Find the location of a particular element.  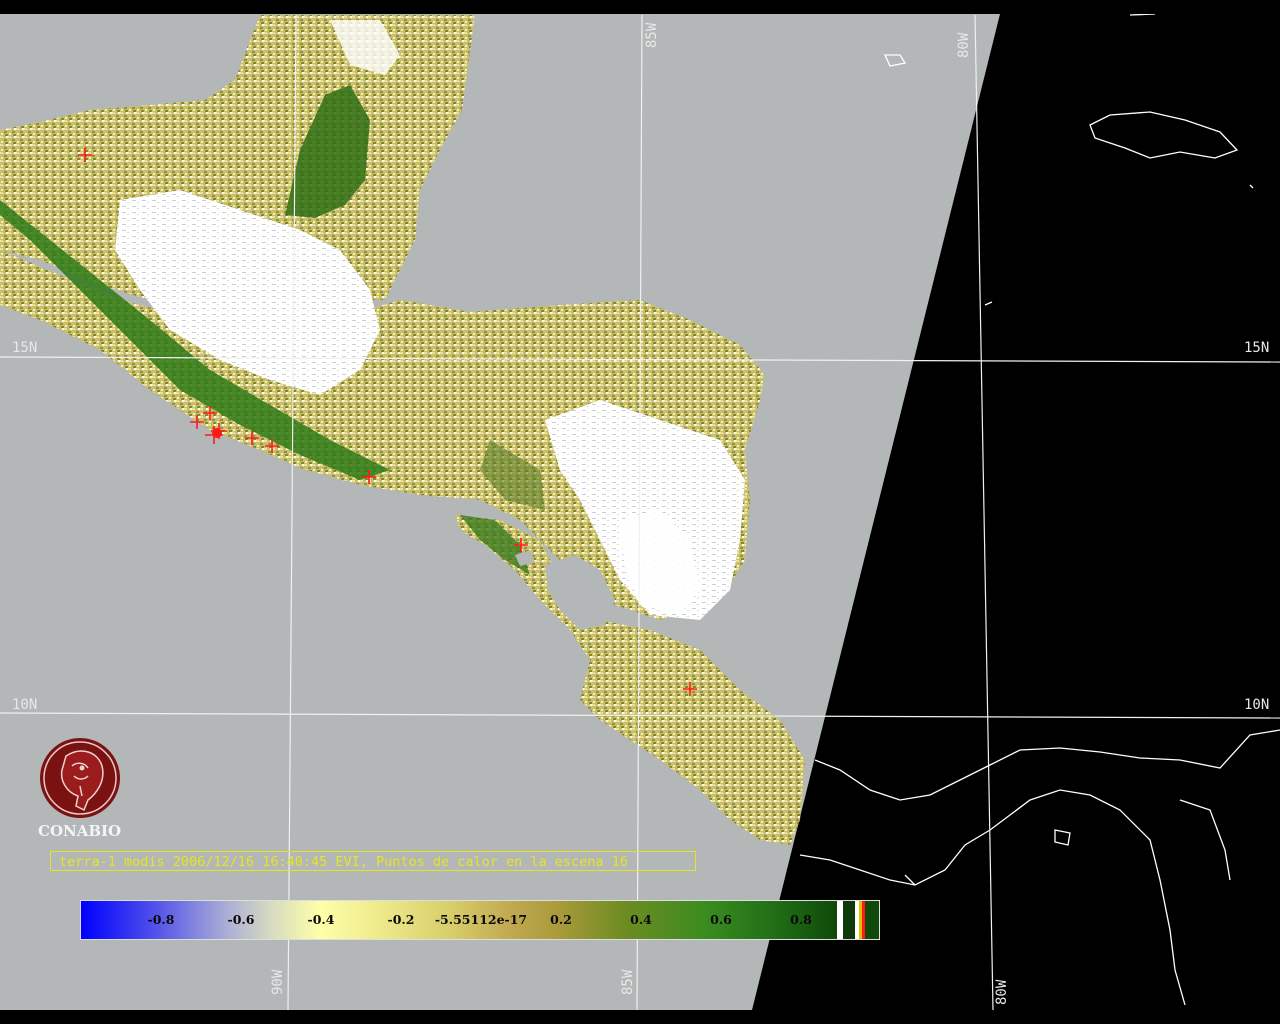

colorbar-swatch-end is located at coordinates (872, 920).